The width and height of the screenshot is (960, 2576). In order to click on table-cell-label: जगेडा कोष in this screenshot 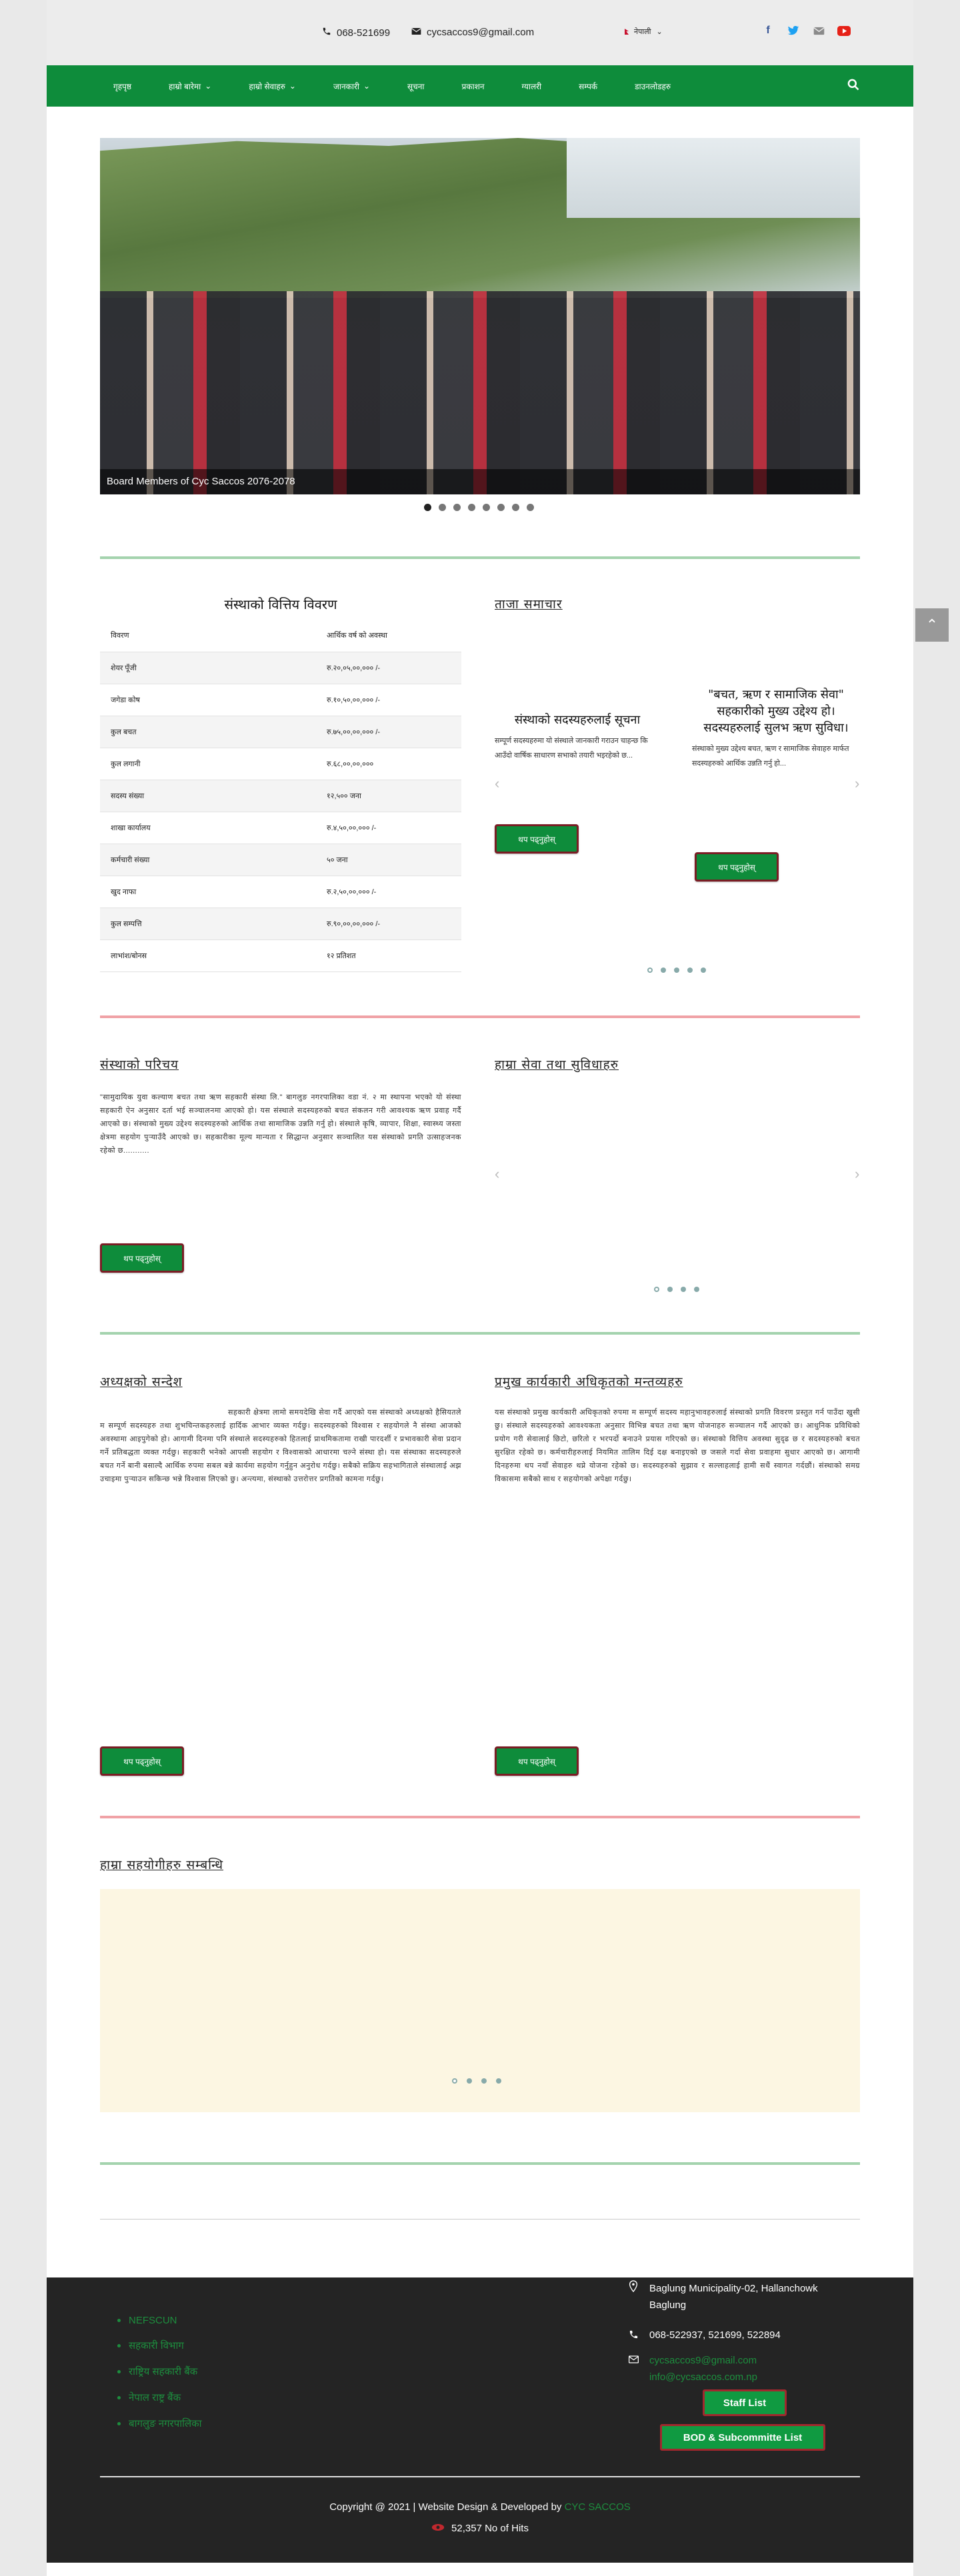, I will do `click(208, 700)`.